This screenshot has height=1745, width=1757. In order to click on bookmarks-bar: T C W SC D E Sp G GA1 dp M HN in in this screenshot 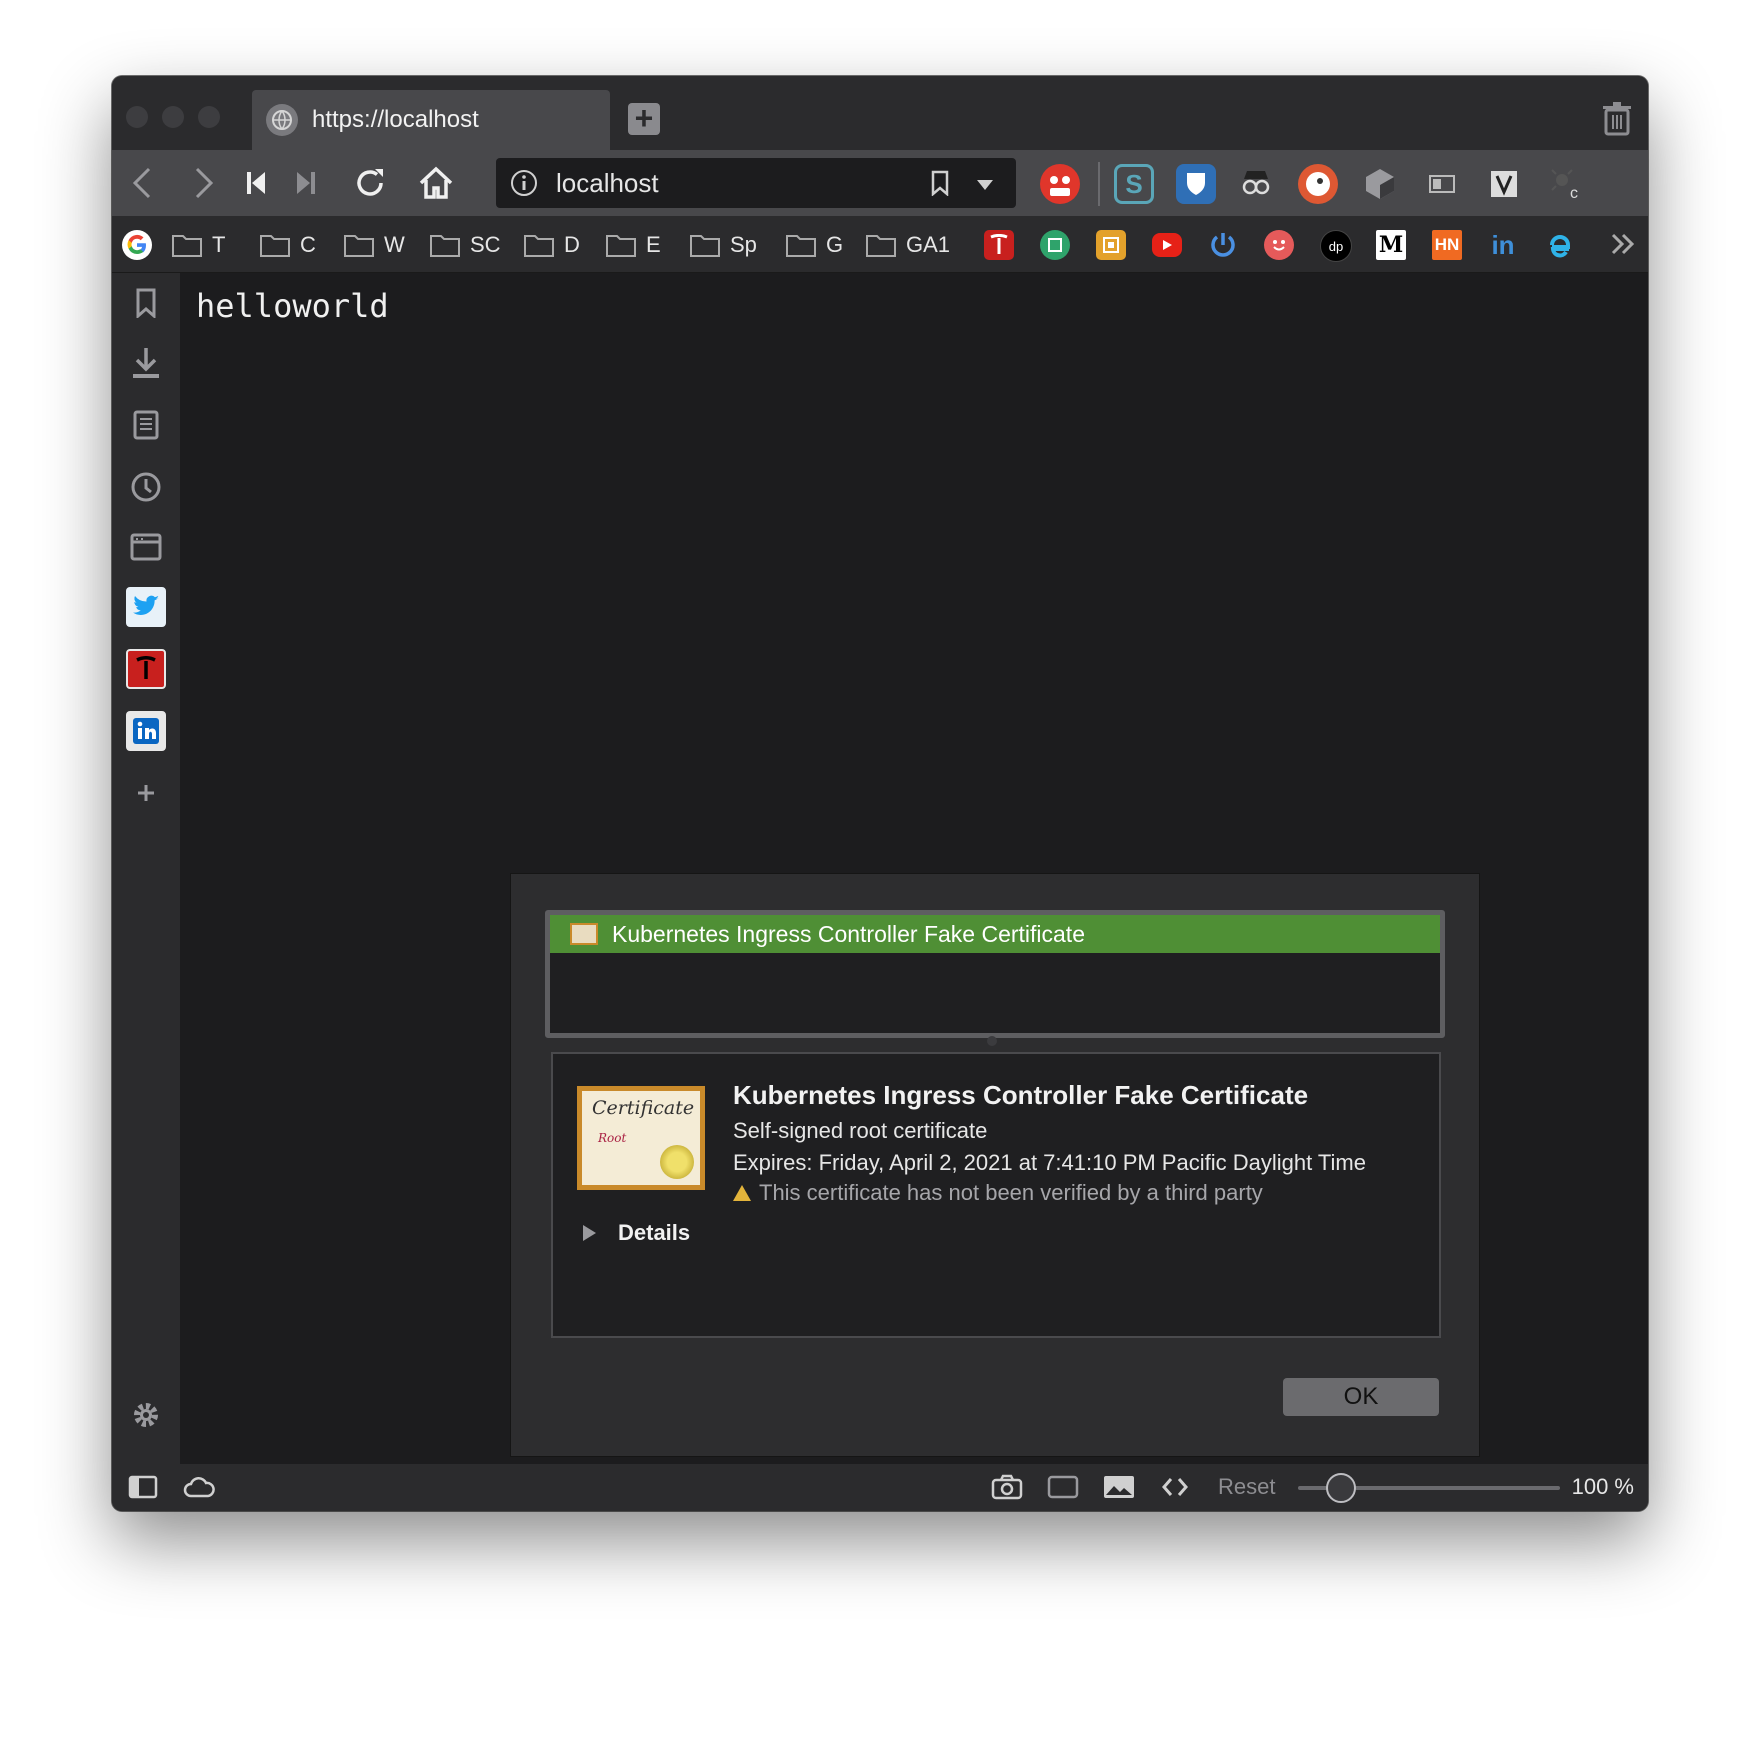, I will do `click(880, 244)`.